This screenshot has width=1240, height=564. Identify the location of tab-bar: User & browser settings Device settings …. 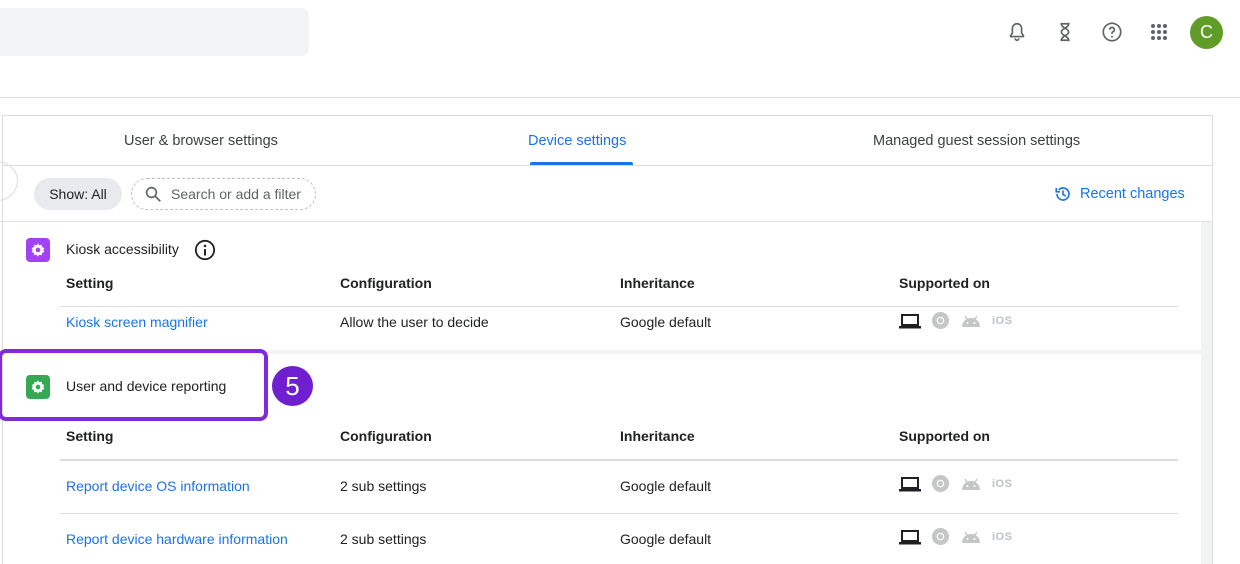
(607, 141).